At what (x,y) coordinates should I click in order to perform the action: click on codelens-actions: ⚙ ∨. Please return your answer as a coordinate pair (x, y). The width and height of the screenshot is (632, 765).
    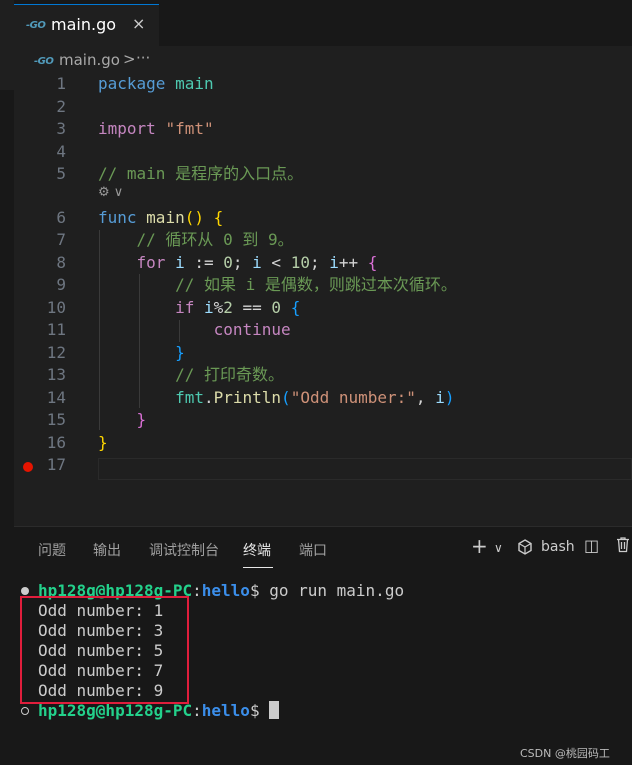
    Looking at the image, I should click on (110, 195).